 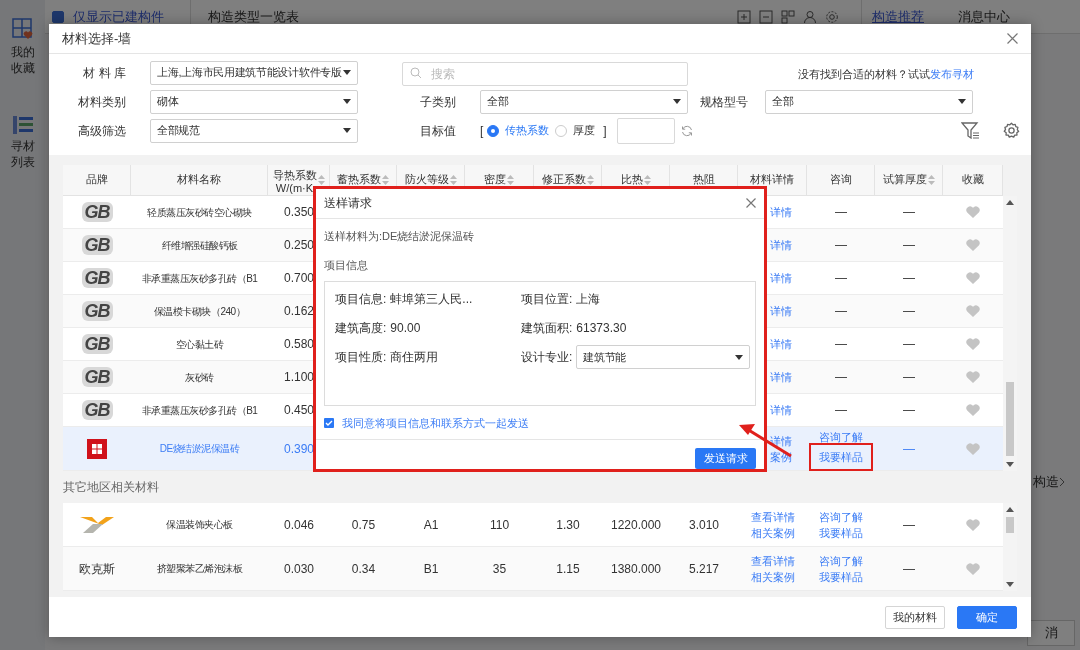 I want to click on material-text: 送样材料为:DE烧结淤泥保温砖, so click(x=399, y=236).